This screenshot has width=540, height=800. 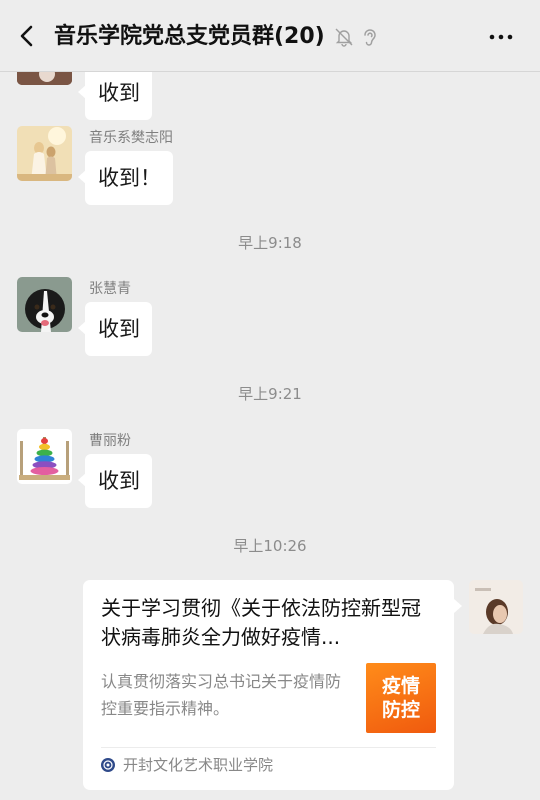 What do you see at coordinates (110, 289) in the screenshot?
I see `sender-name: 张慧青` at bounding box center [110, 289].